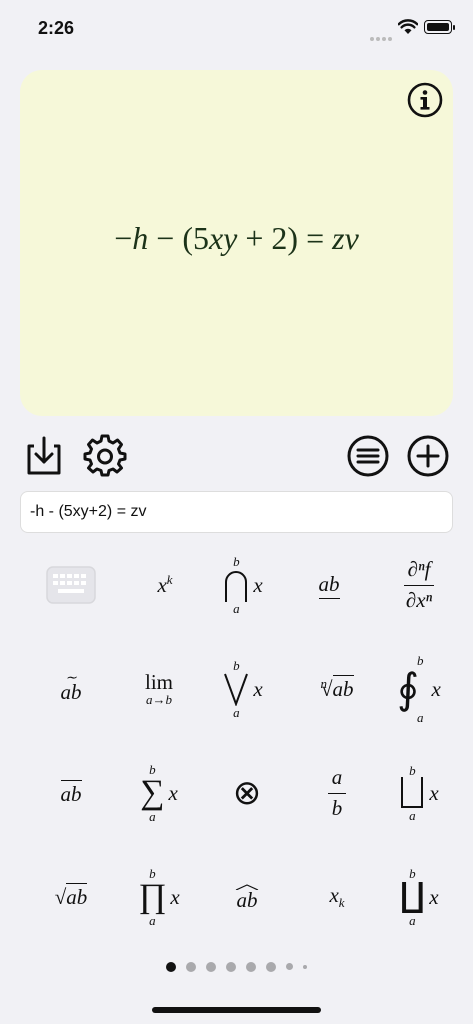 This screenshot has width=473, height=1024. Describe the element at coordinates (236, 1010) in the screenshot. I see `home-indicator` at that location.